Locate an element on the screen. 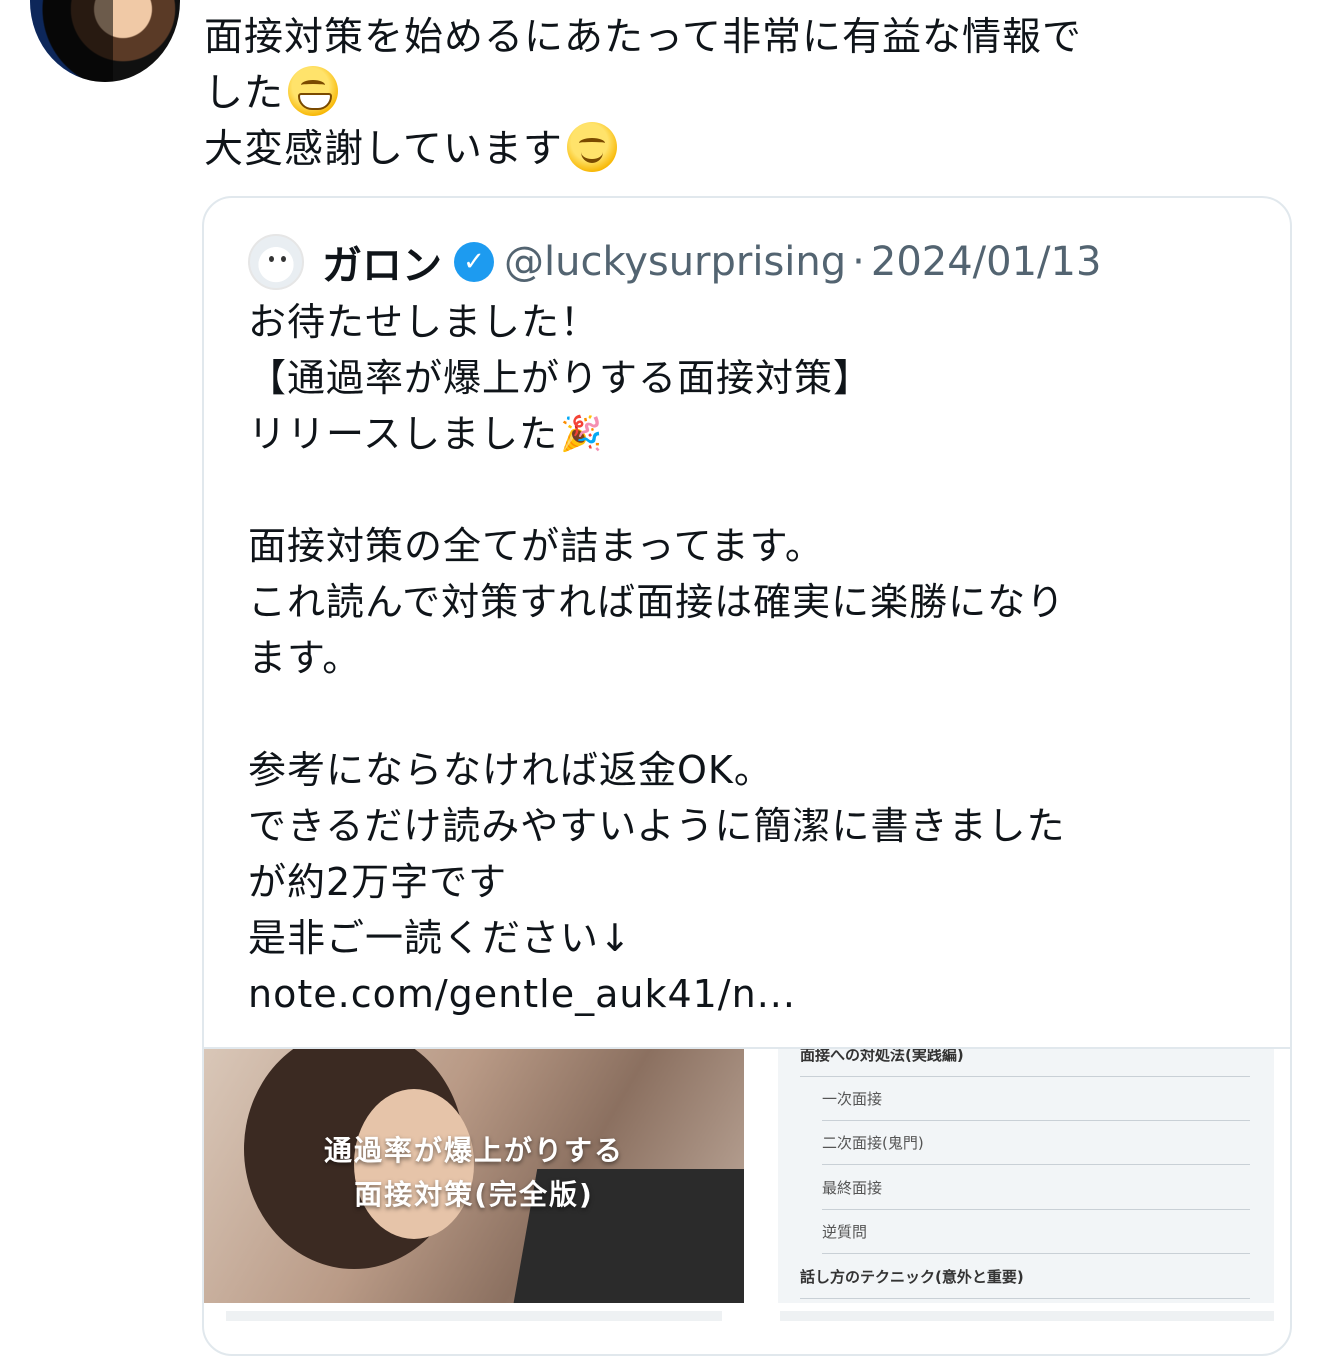 This screenshot has height=1356, width=1320. quoted-line: 是非ご一読ください↓ is located at coordinates (440, 938).